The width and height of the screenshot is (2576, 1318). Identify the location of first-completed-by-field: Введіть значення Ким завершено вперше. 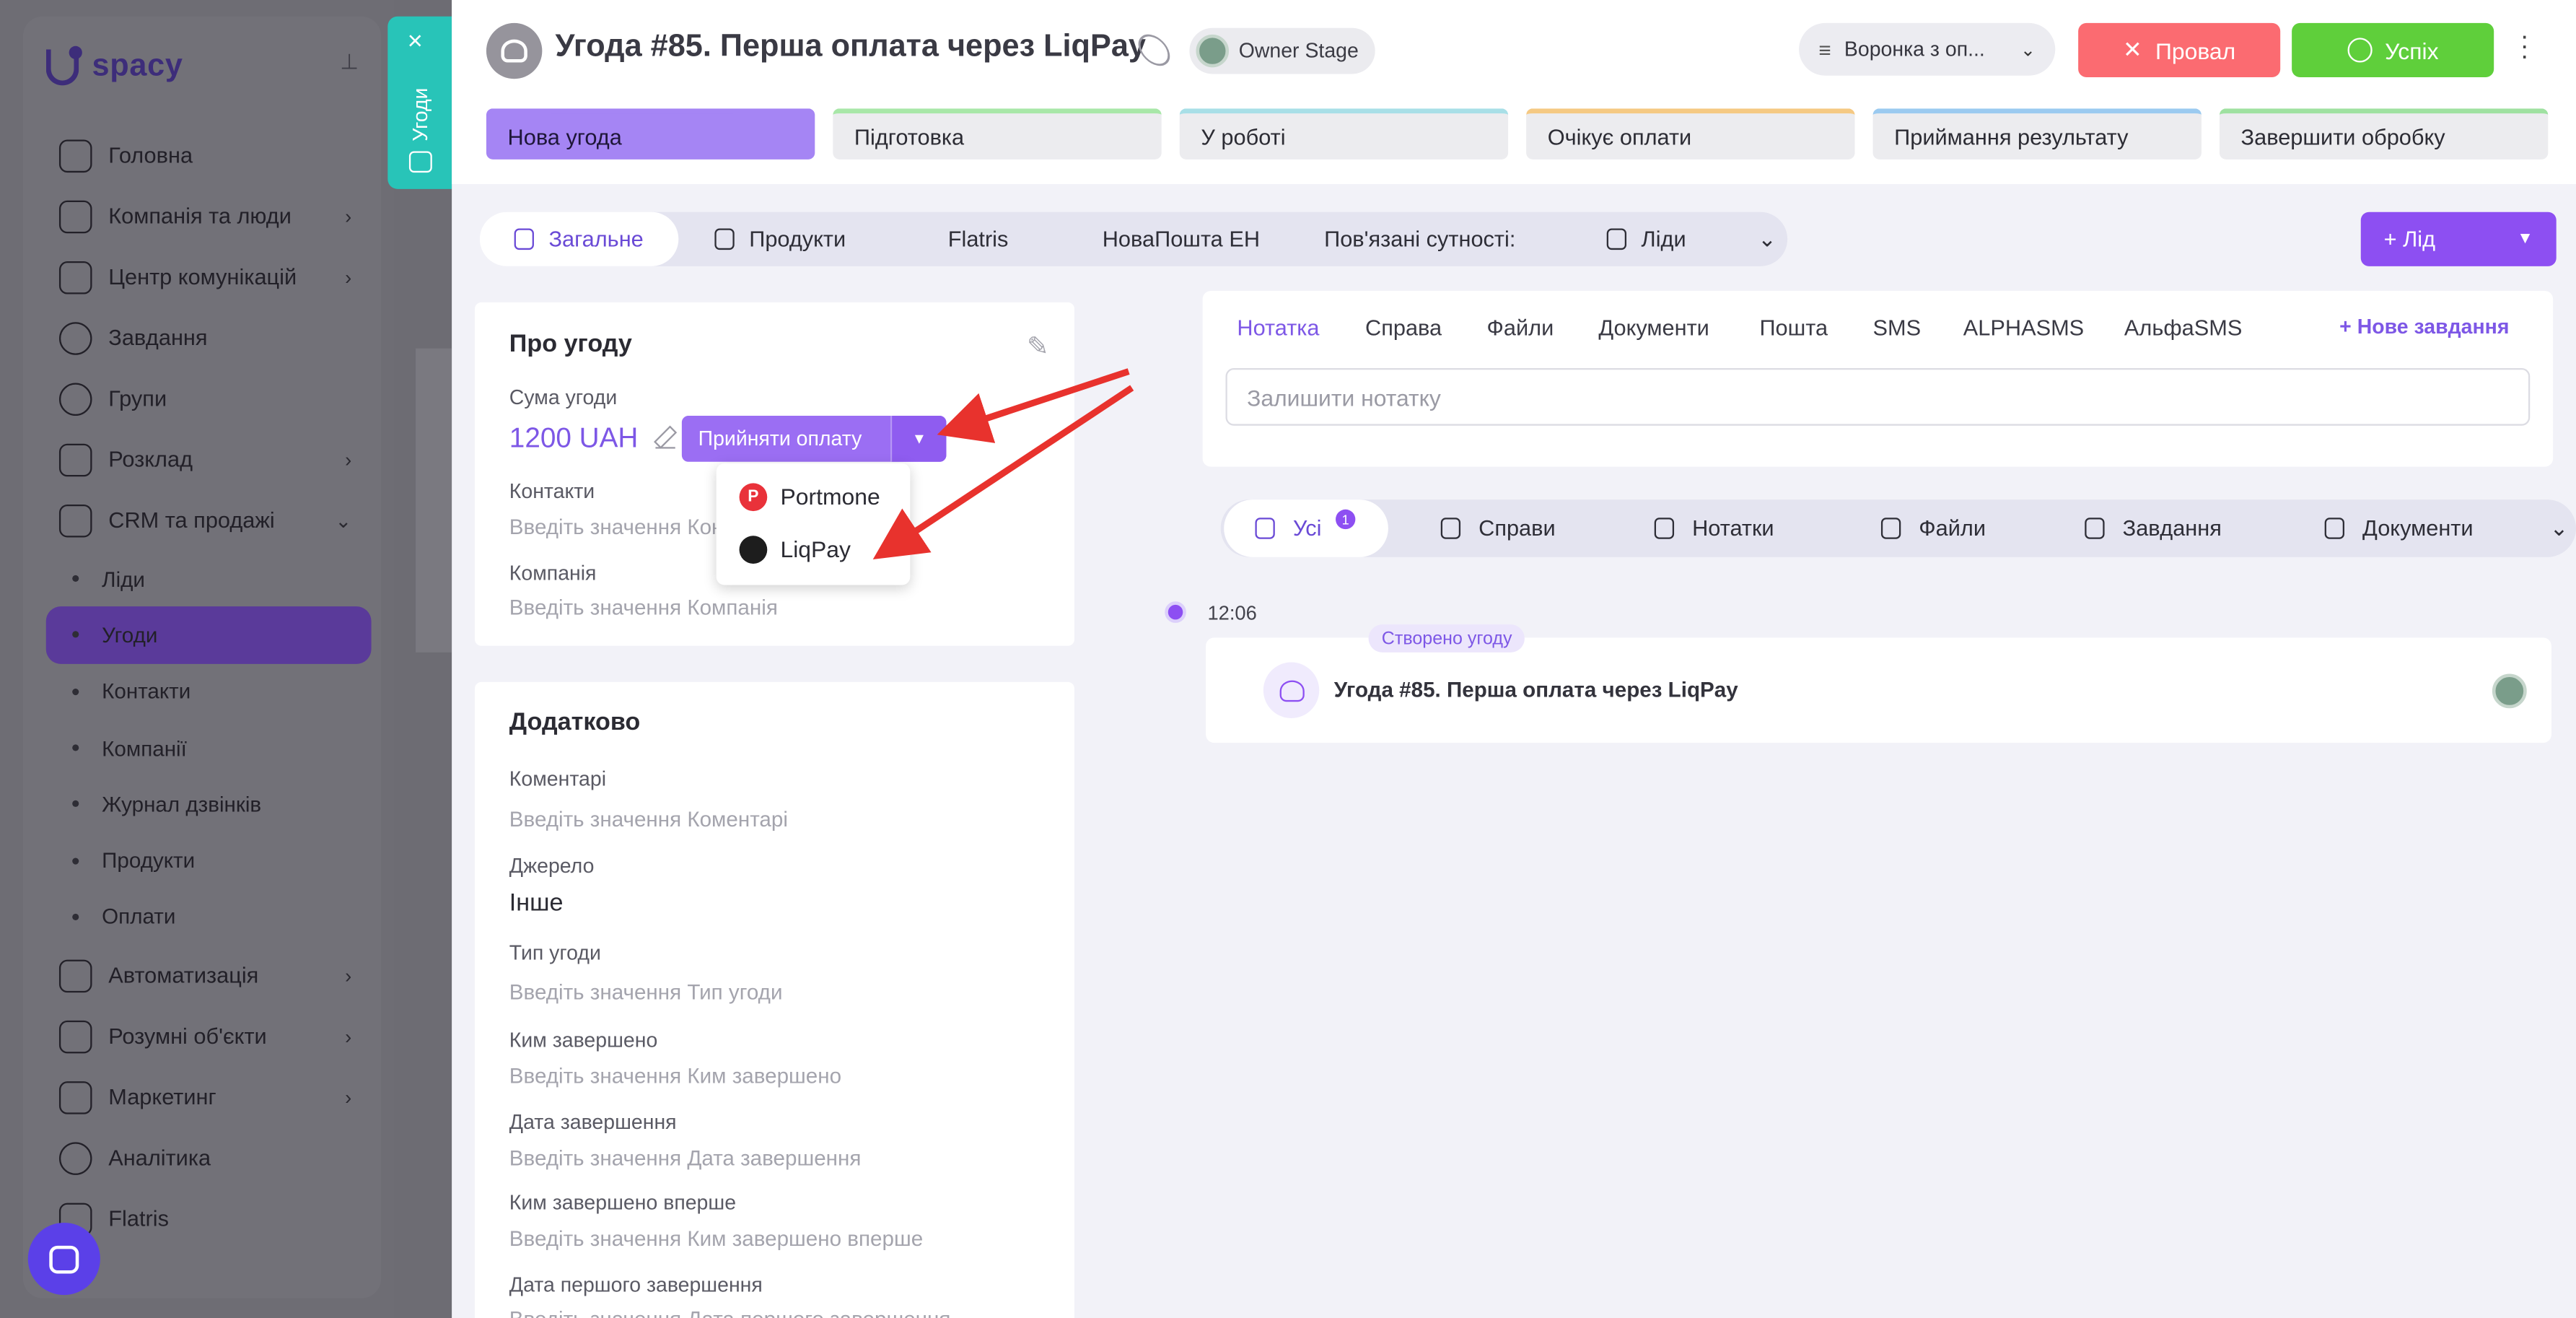
(716, 1238).